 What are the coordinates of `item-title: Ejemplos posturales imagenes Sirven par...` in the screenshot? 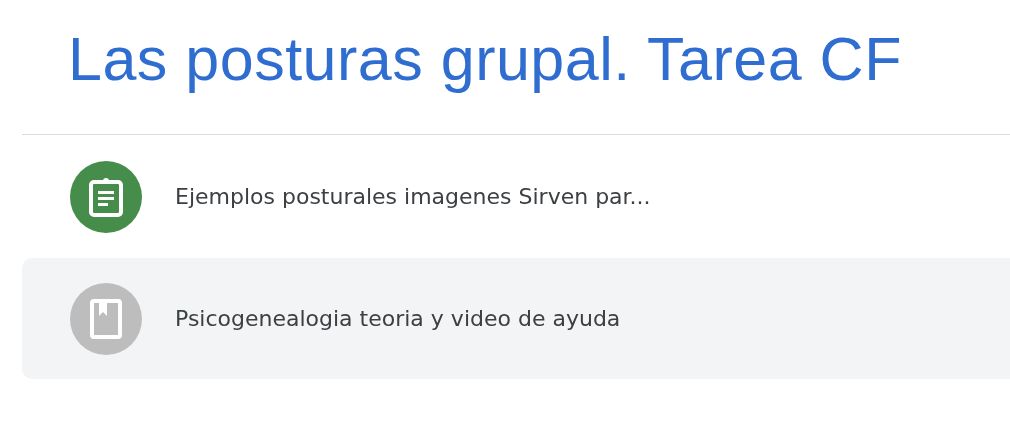 It's located at (413, 196).